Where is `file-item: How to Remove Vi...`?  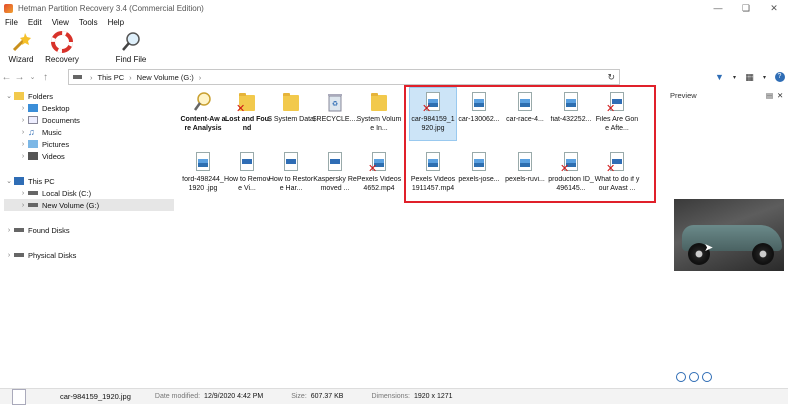
file-item: How to Remove Vi... is located at coordinates (247, 174).